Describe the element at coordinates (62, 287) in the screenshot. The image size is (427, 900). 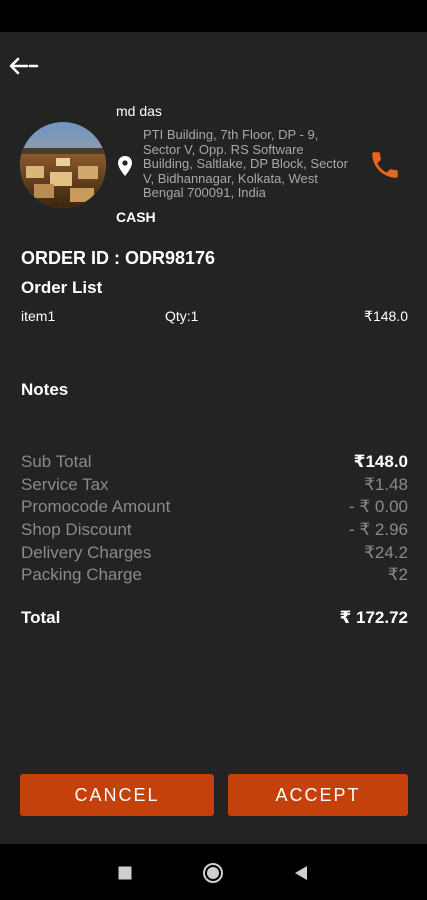
I see `order-list-title: Order List` at that location.